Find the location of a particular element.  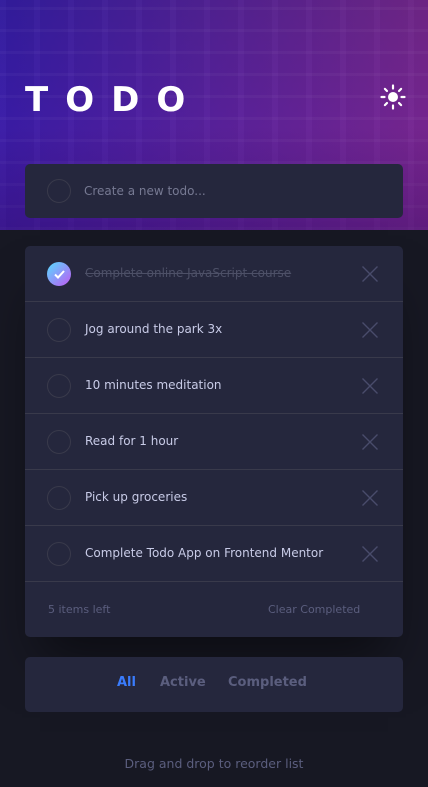

filter-bar: All Active Completed is located at coordinates (214, 684).